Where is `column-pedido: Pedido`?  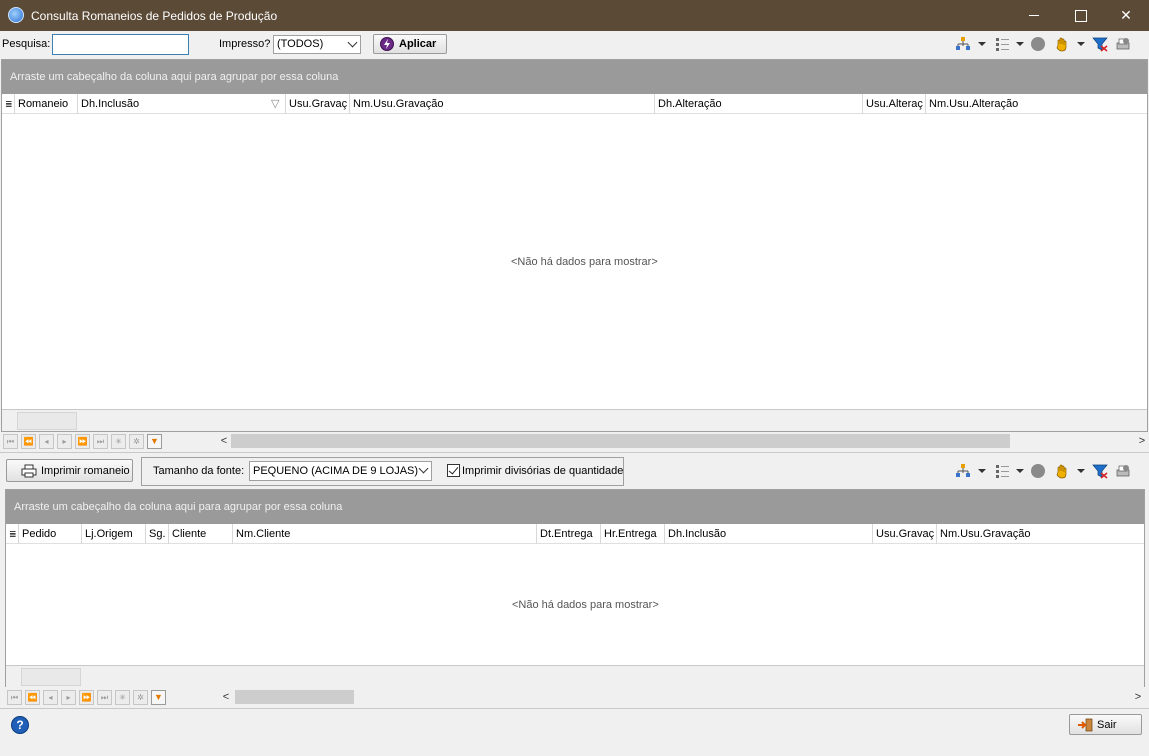
column-pedido: Pedido is located at coordinates (50, 534).